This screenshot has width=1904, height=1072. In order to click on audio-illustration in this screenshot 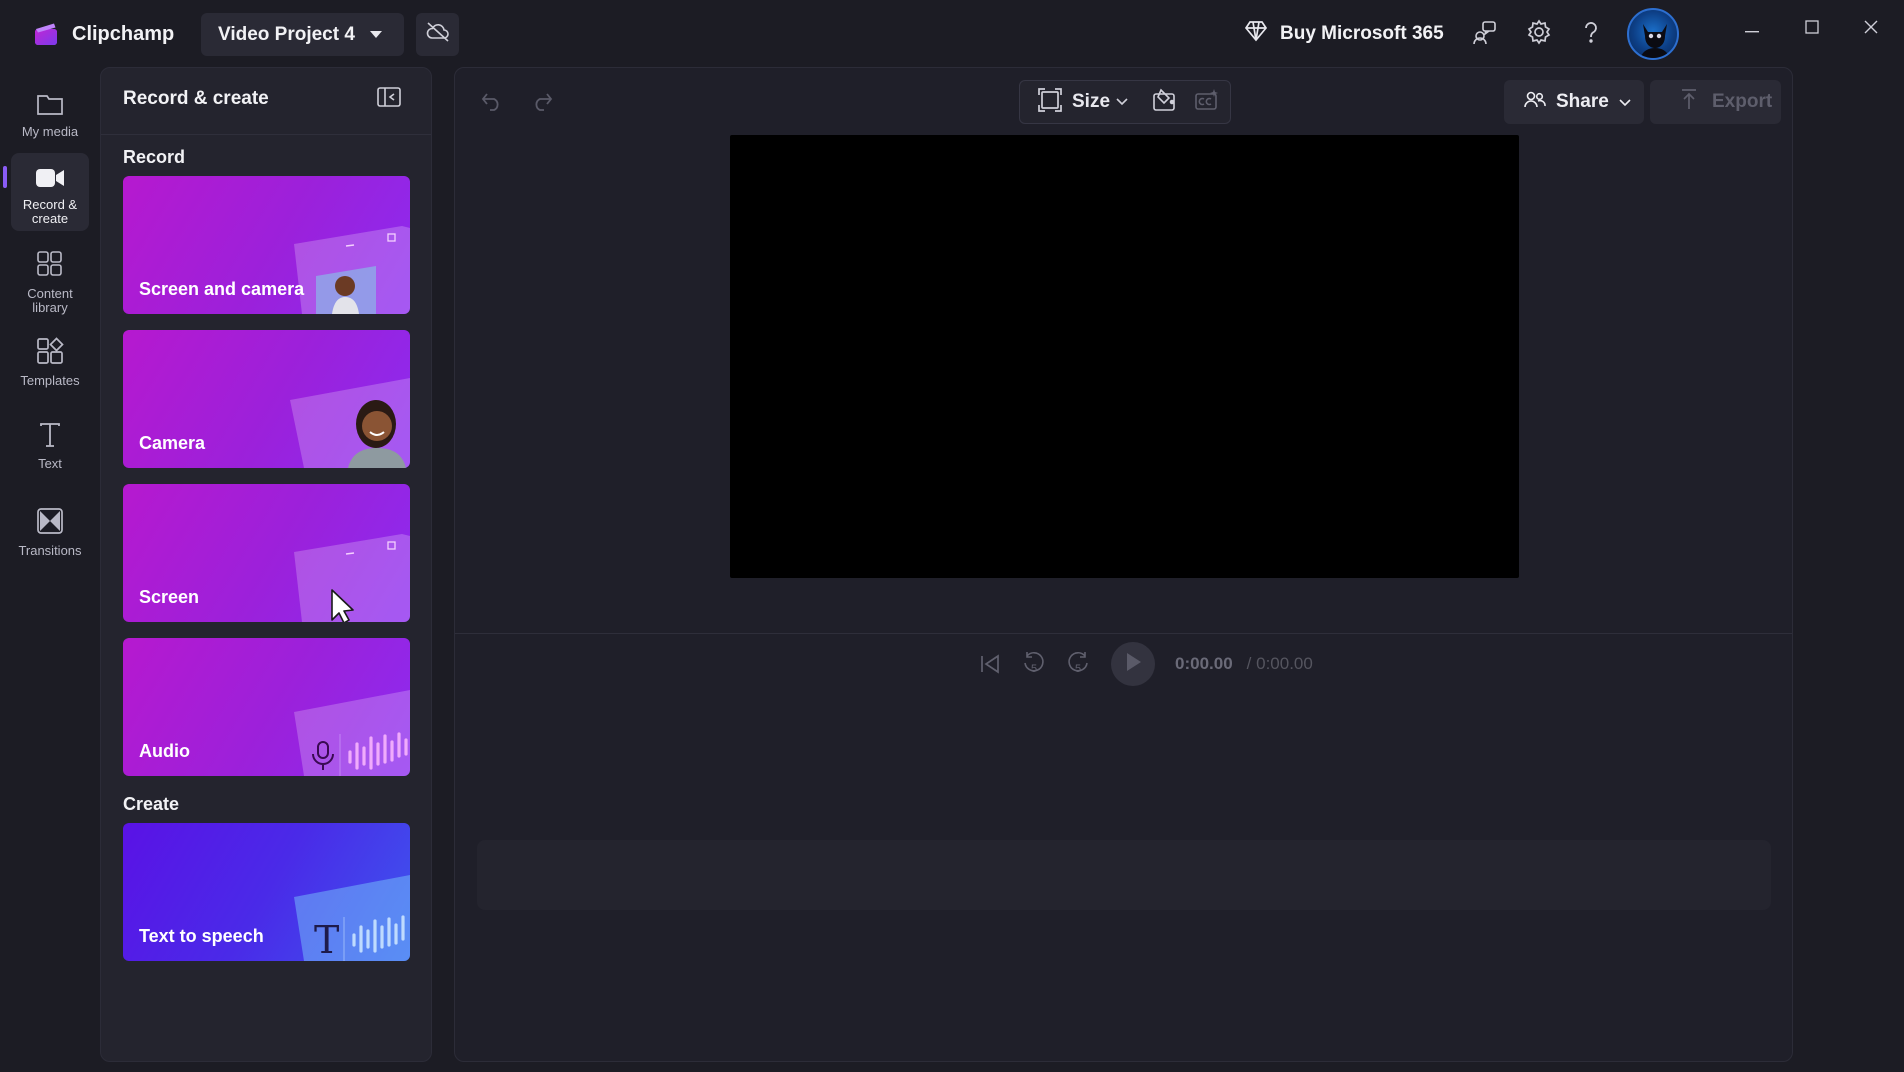, I will do `click(345, 726)`.